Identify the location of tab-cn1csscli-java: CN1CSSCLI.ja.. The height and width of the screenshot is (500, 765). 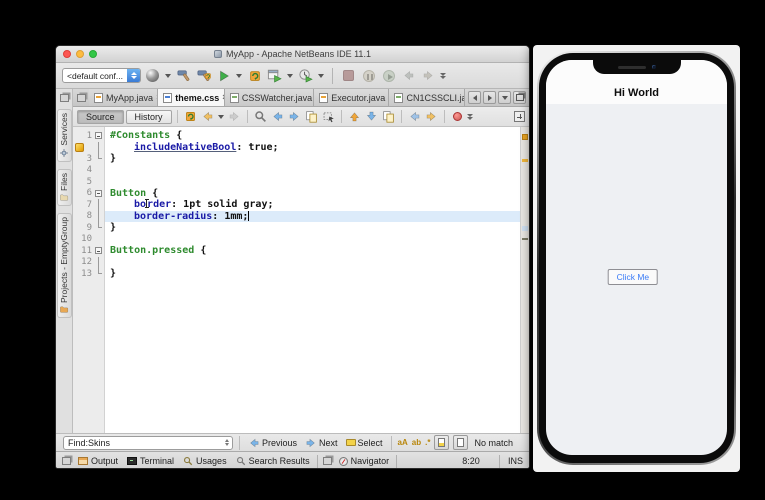
(427, 97).